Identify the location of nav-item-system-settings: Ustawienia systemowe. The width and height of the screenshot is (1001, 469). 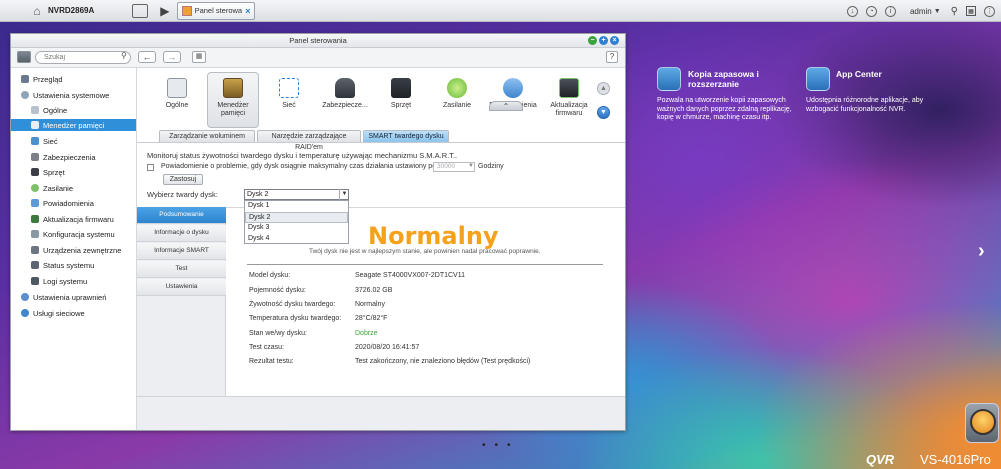
(76, 95).